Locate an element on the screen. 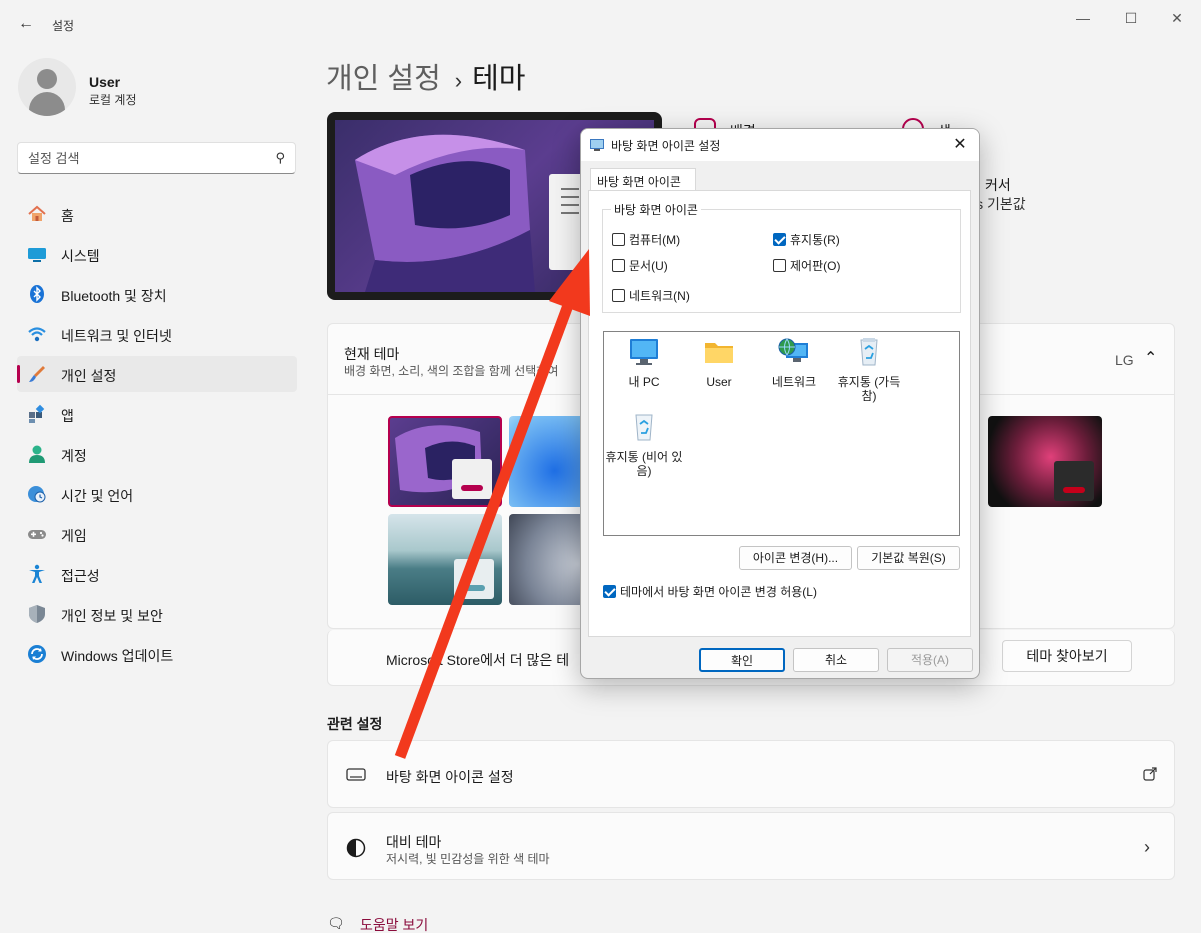 The image size is (1201, 933). network-checkbox: 네트워크(N) is located at coordinates (651, 295).